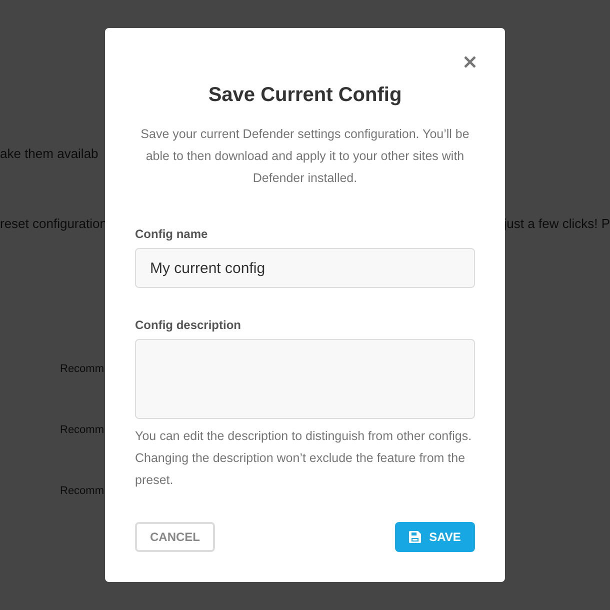 Image resolution: width=610 pixels, height=610 pixels. I want to click on name-field: My current config, so click(305, 268).